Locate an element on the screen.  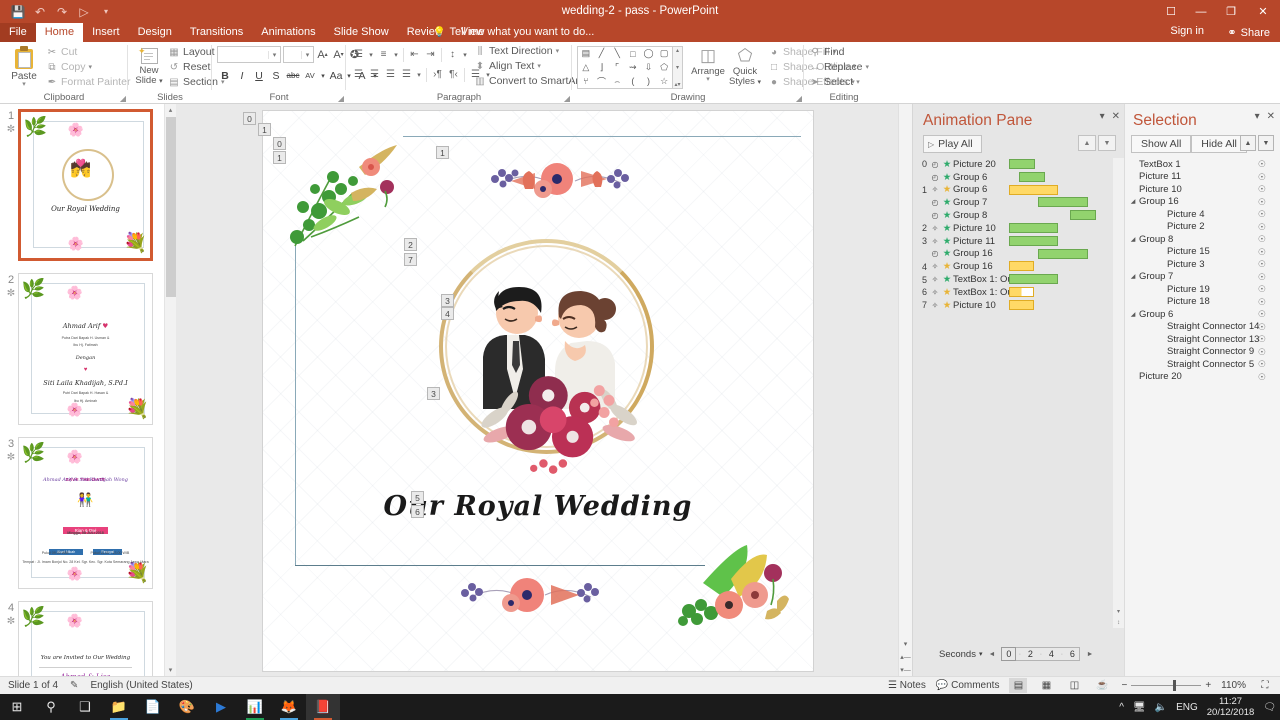
tab-animations: Animations is located at coordinates (288, 32).